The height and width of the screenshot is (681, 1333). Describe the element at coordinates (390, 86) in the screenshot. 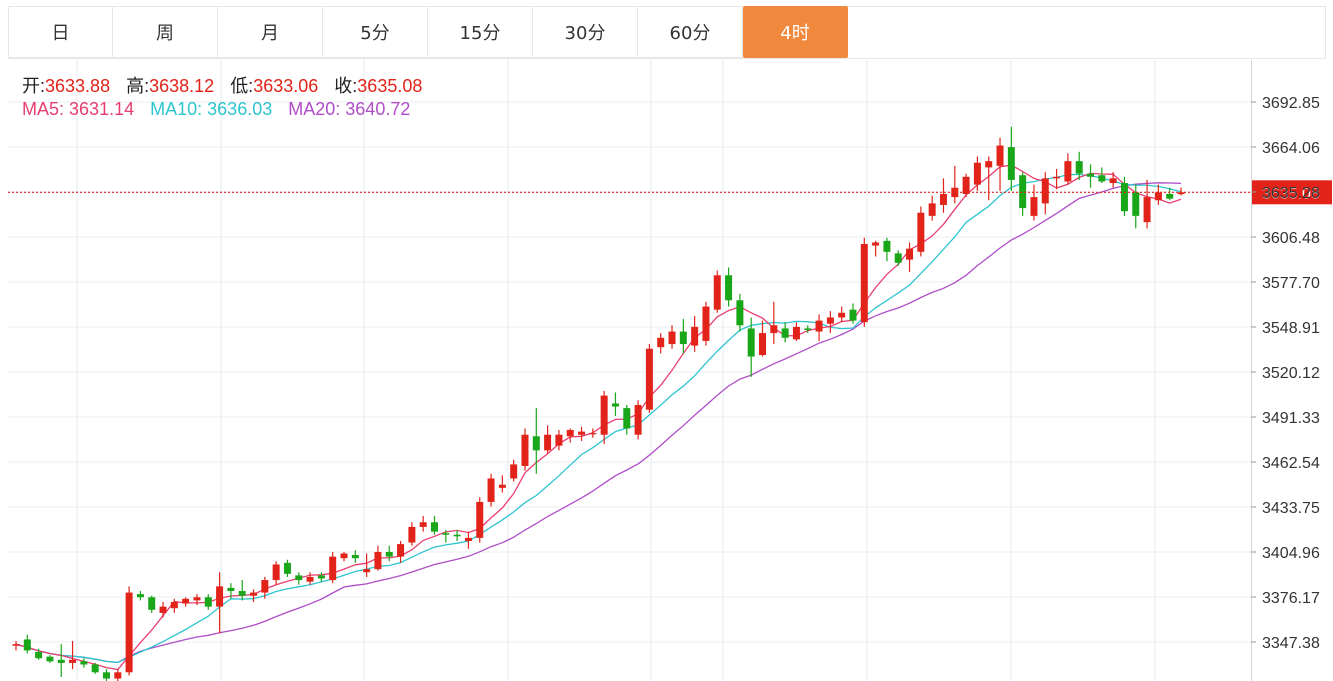

I see `close-value: 3635.08` at that location.